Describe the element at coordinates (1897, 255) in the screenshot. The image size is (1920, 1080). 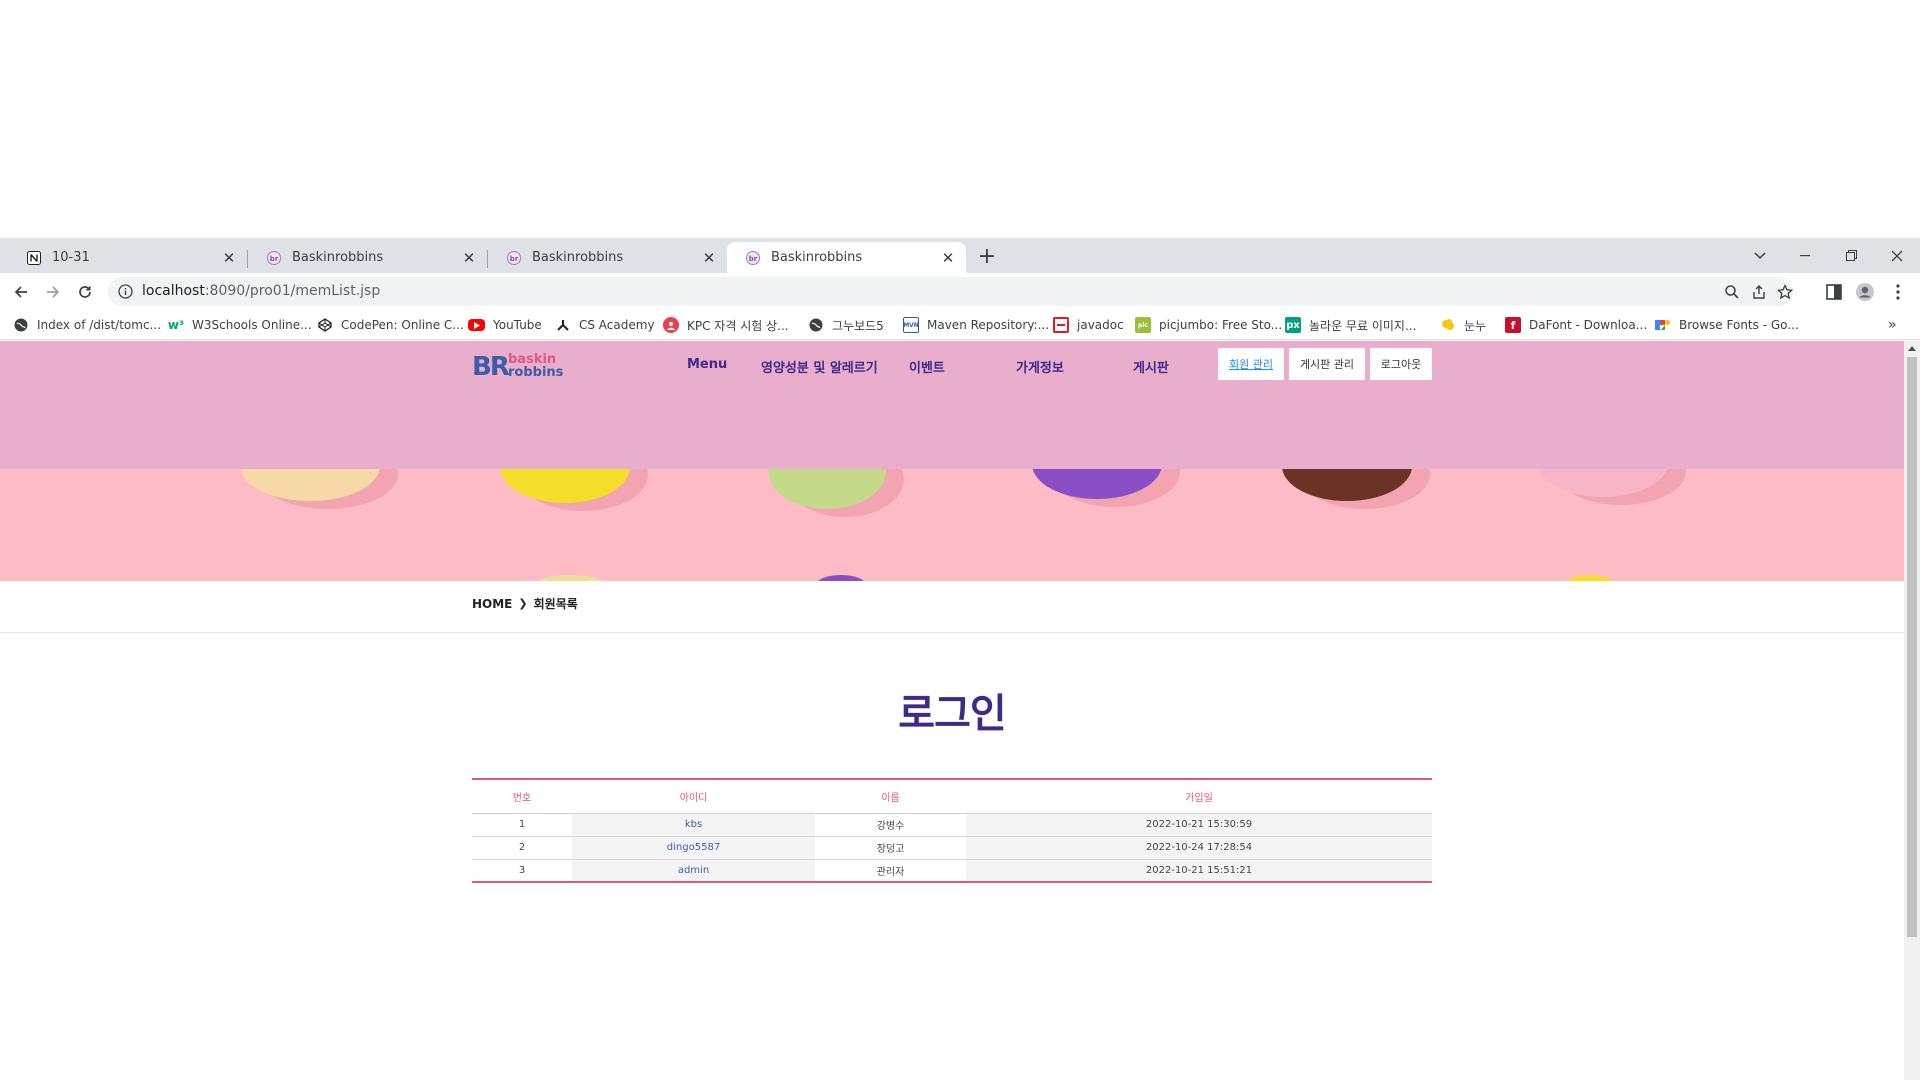
I see `close-window-button` at that location.